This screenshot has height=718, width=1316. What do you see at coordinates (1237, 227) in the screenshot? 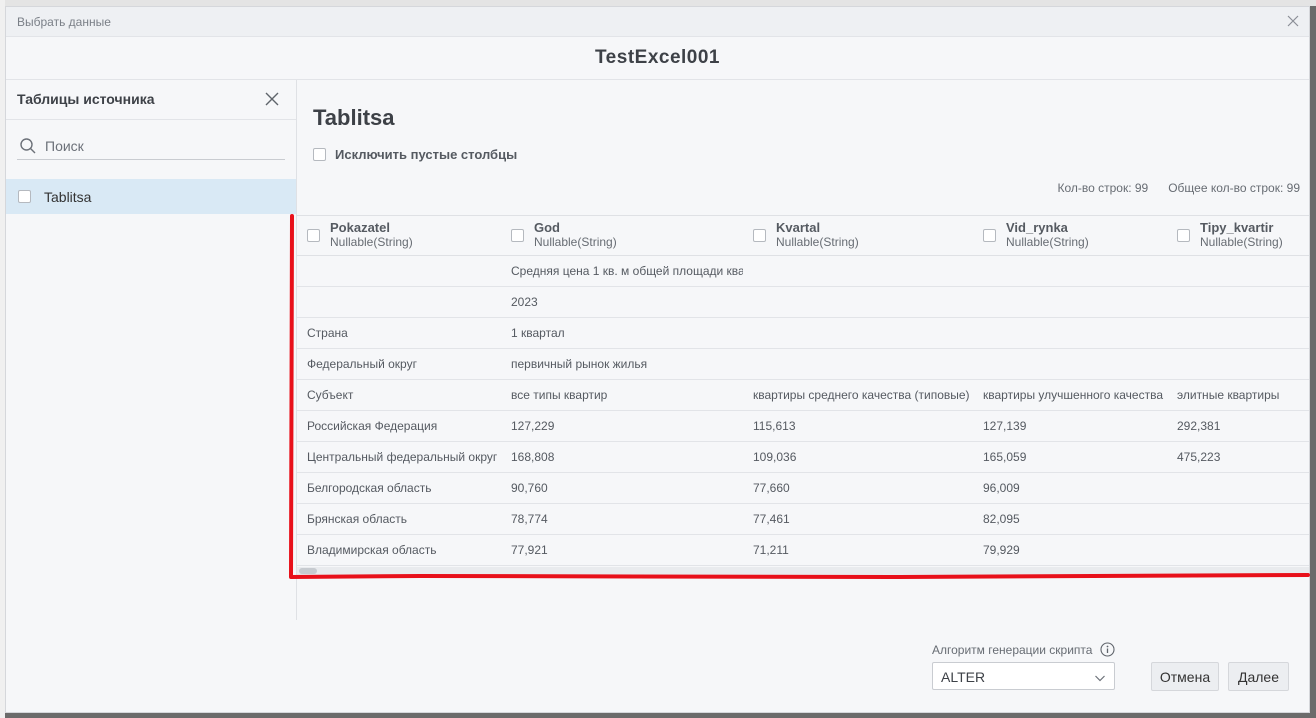
I see `column-name: Tipy_kvartir` at bounding box center [1237, 227].